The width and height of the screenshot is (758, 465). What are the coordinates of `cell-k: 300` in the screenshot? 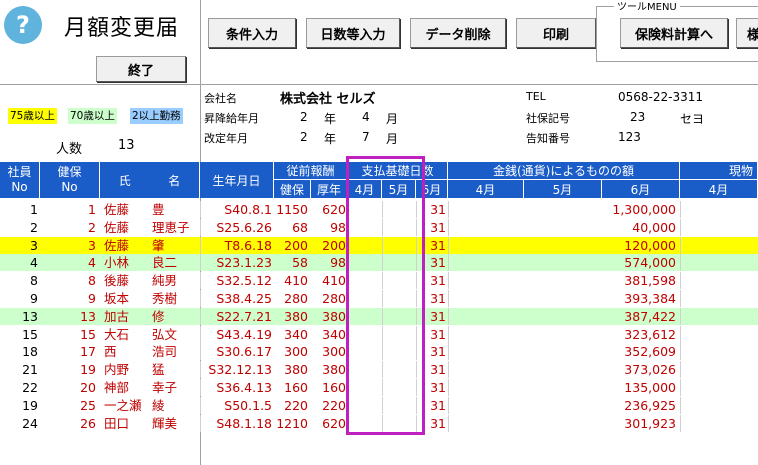 It's located at (291, 351).